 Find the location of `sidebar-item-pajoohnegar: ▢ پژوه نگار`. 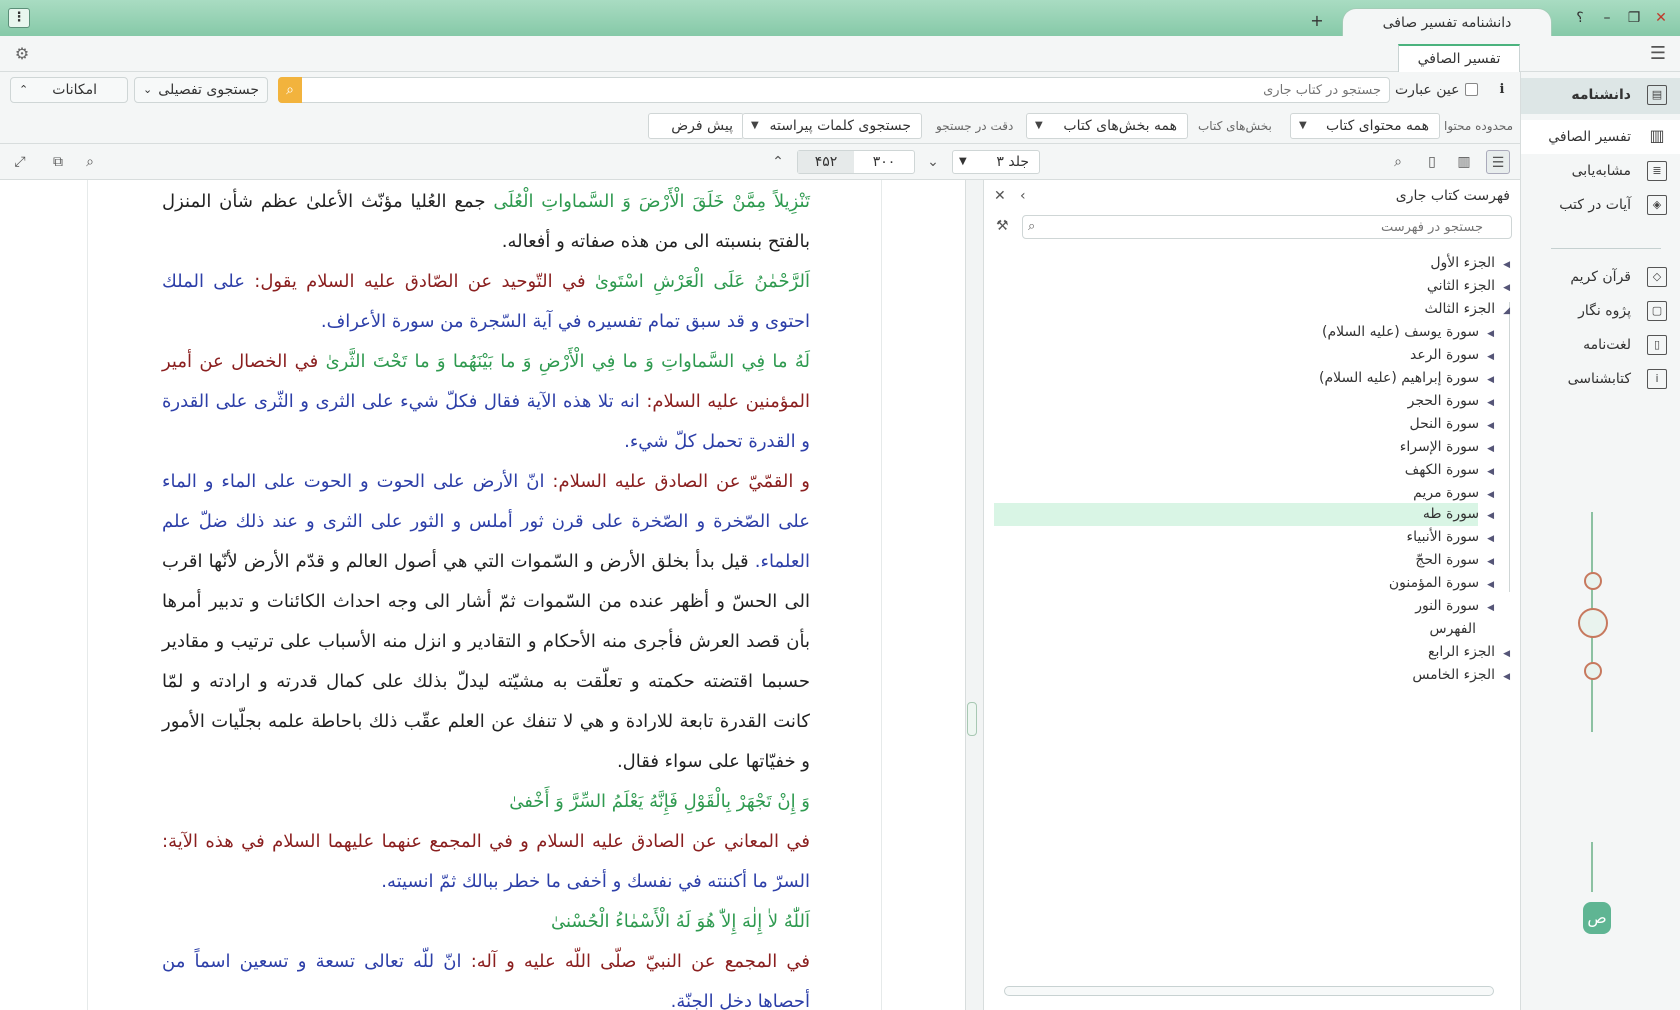

sidebar-item-pajoohnegar: ▢ پژوه نگار is located at coordinates (1600, 311).